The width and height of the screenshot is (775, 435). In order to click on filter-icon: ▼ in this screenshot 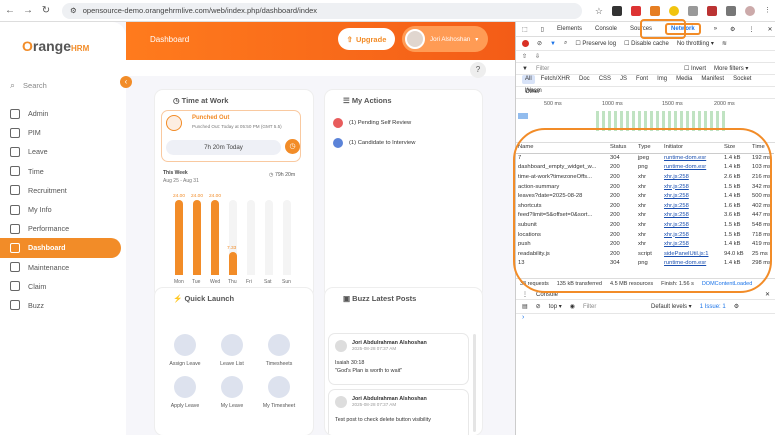, I will do `click(553, 44)`.